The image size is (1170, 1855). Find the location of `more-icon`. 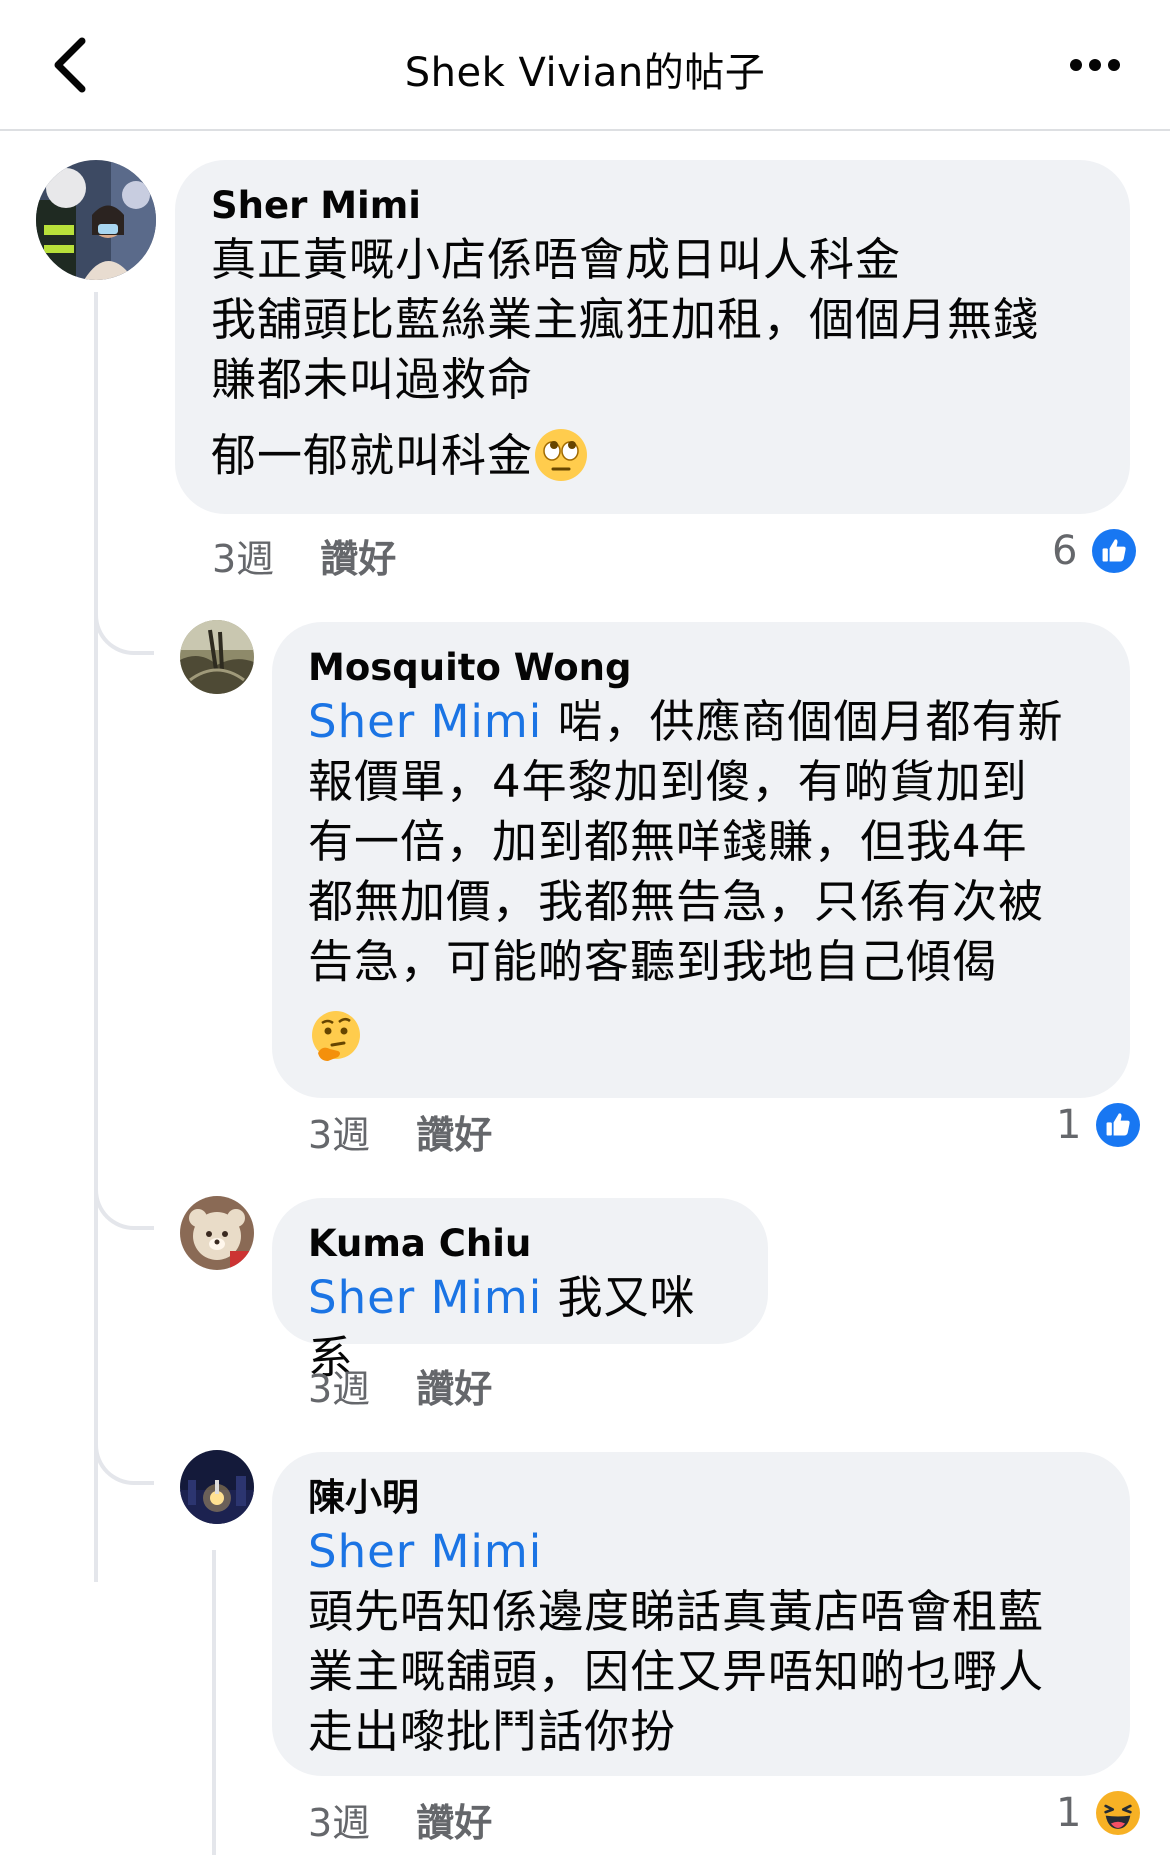

more-icon is located at coordinates (1076, 65).